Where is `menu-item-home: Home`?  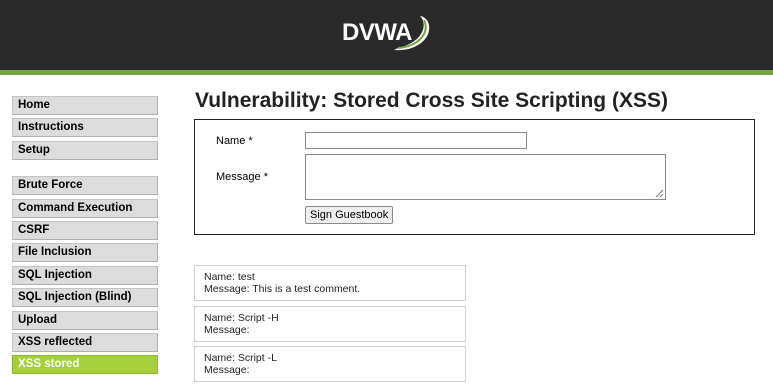
menu-item-home: Home is located at coordinates (85, 105).